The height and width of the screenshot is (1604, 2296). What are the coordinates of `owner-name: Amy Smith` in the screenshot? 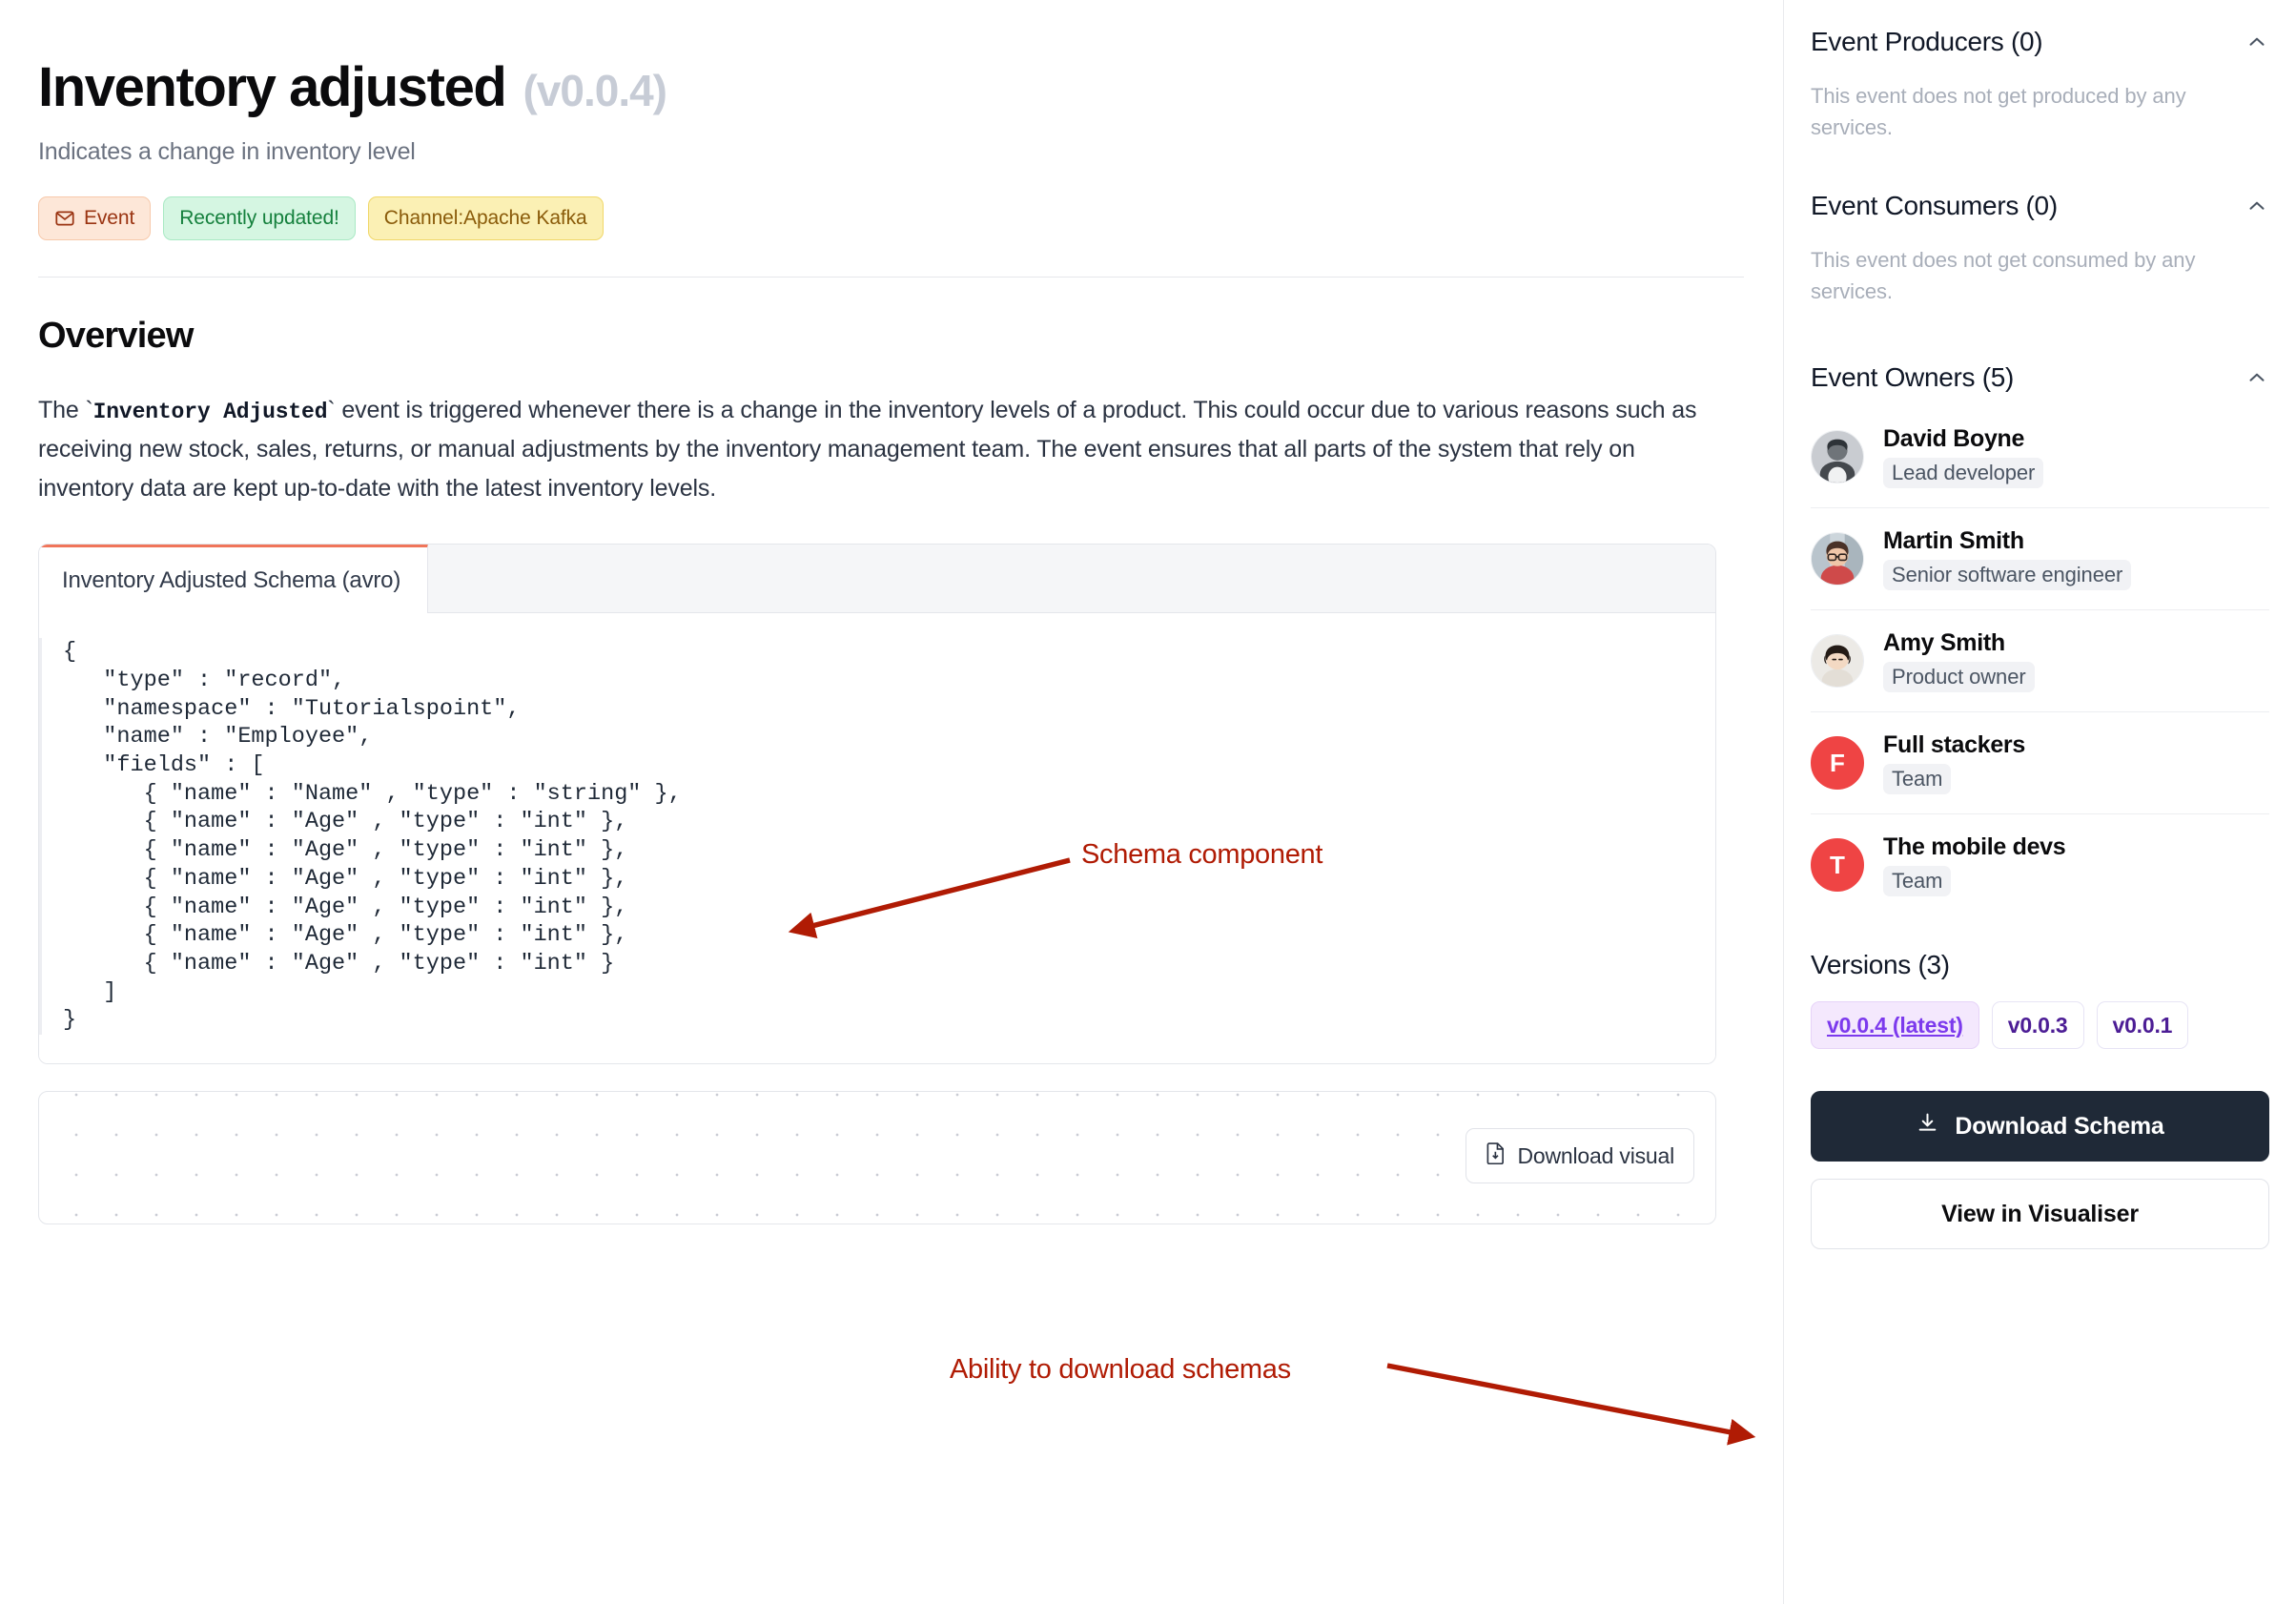 It's located at (1944, 642).